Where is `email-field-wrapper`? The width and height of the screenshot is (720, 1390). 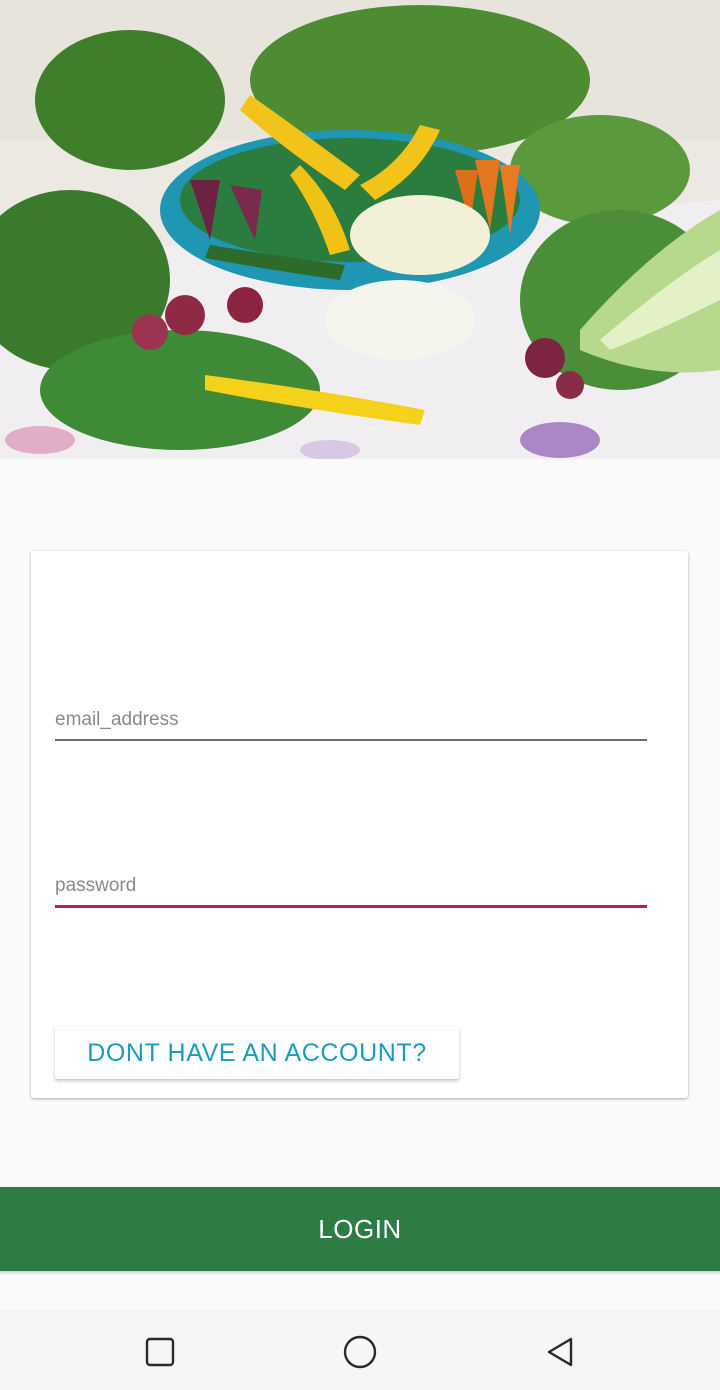 email-field-wrapper is located at coordinates (351, 725).